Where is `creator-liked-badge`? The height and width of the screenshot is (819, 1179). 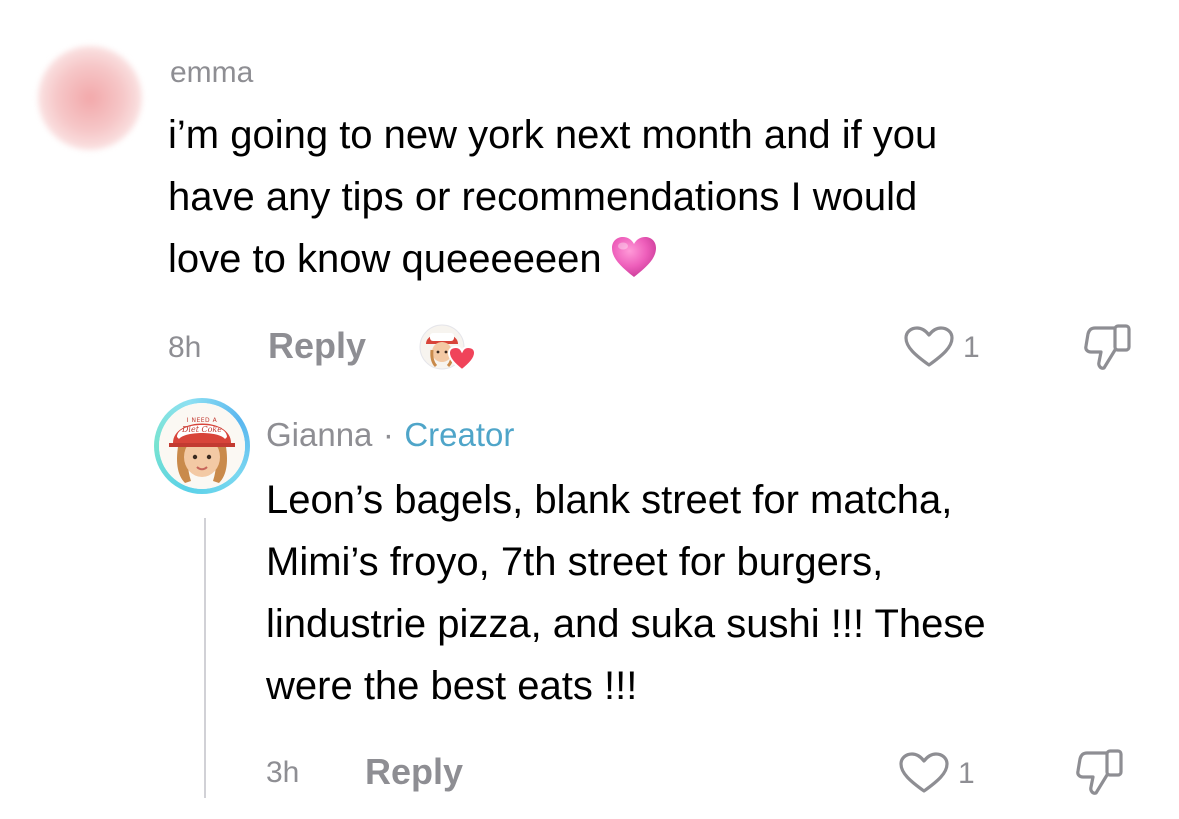
creator-liked-badge is located at coordinates (447, 347).